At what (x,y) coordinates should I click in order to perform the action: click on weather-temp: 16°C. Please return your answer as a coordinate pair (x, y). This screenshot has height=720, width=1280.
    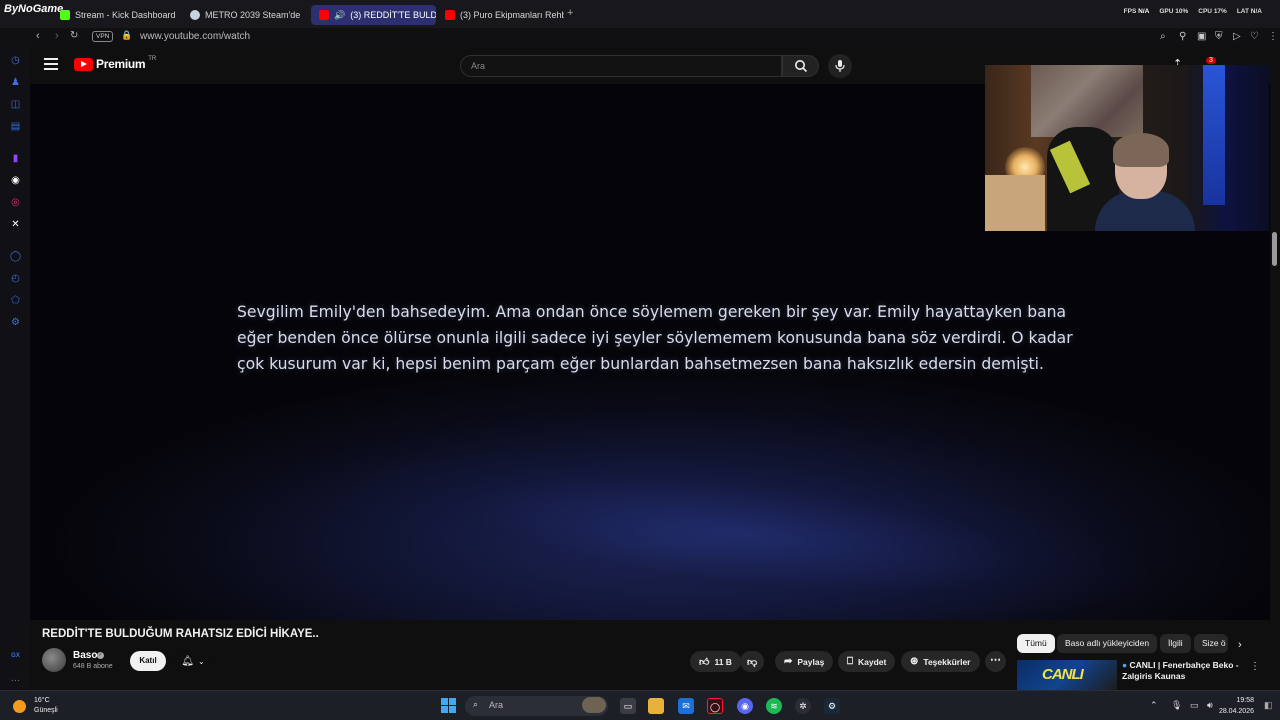
    Looking at the image, I should click on (42, 700).